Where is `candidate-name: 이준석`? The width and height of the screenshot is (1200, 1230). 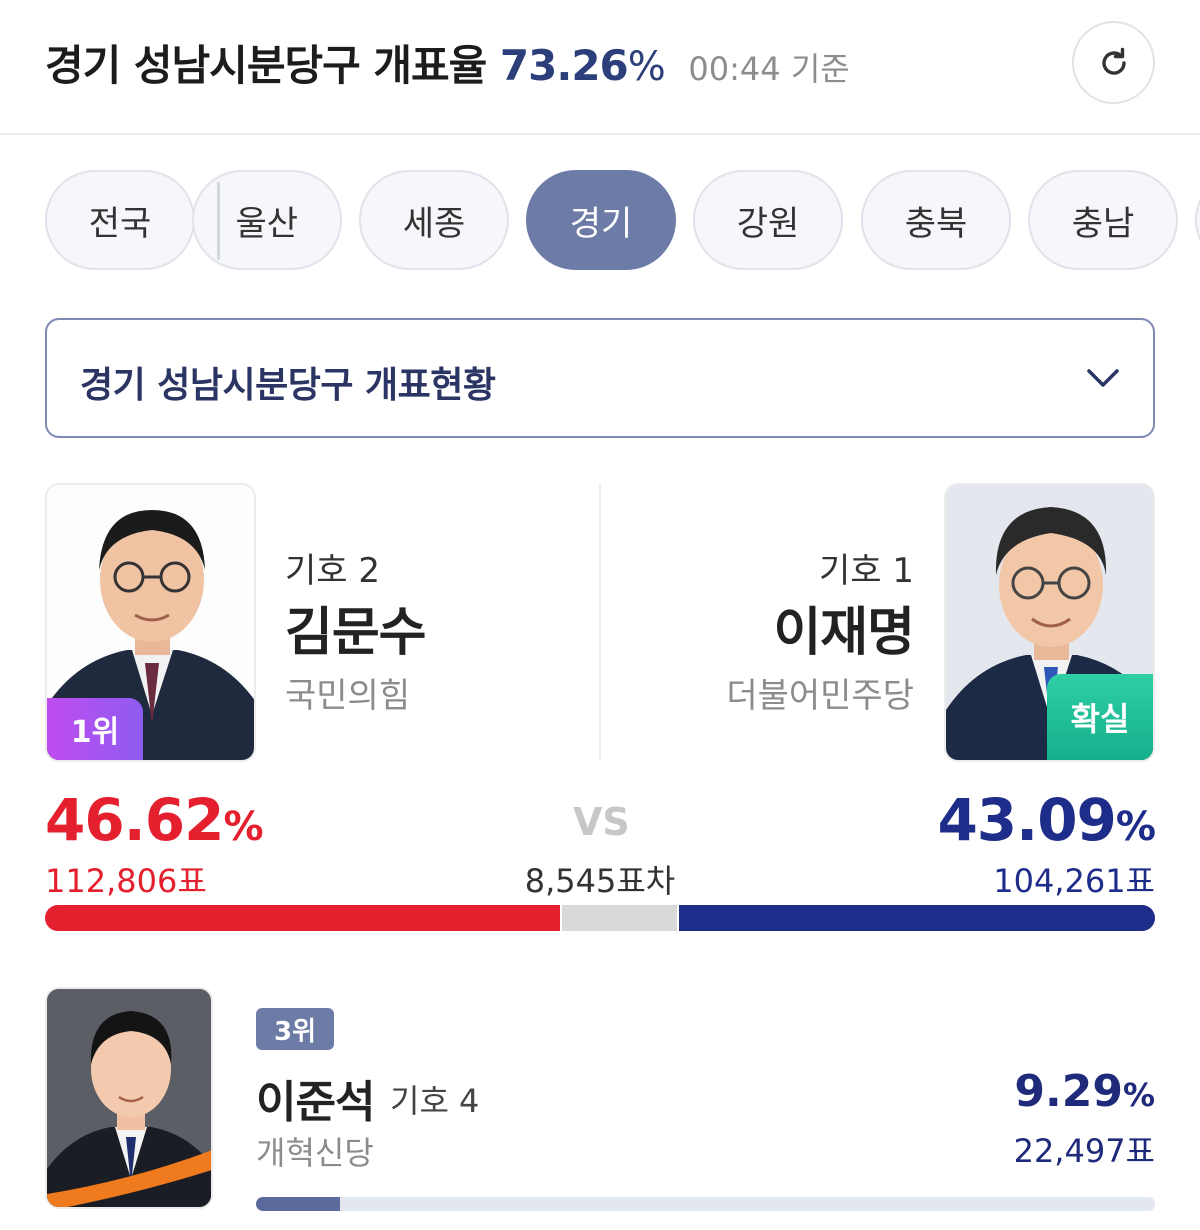 candidate-name: 이준석 is located at coordinates (315, 1102).